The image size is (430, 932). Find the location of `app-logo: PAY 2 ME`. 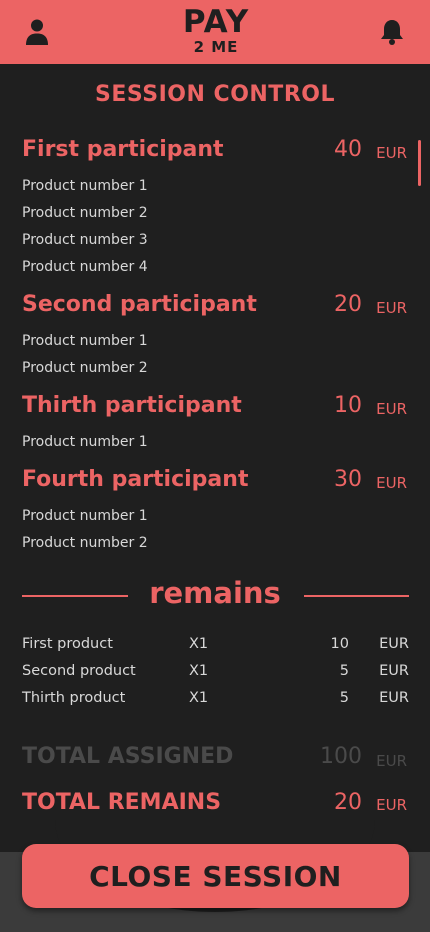

app-logo: PAY 2 ME is located at coordinates (216, 31).